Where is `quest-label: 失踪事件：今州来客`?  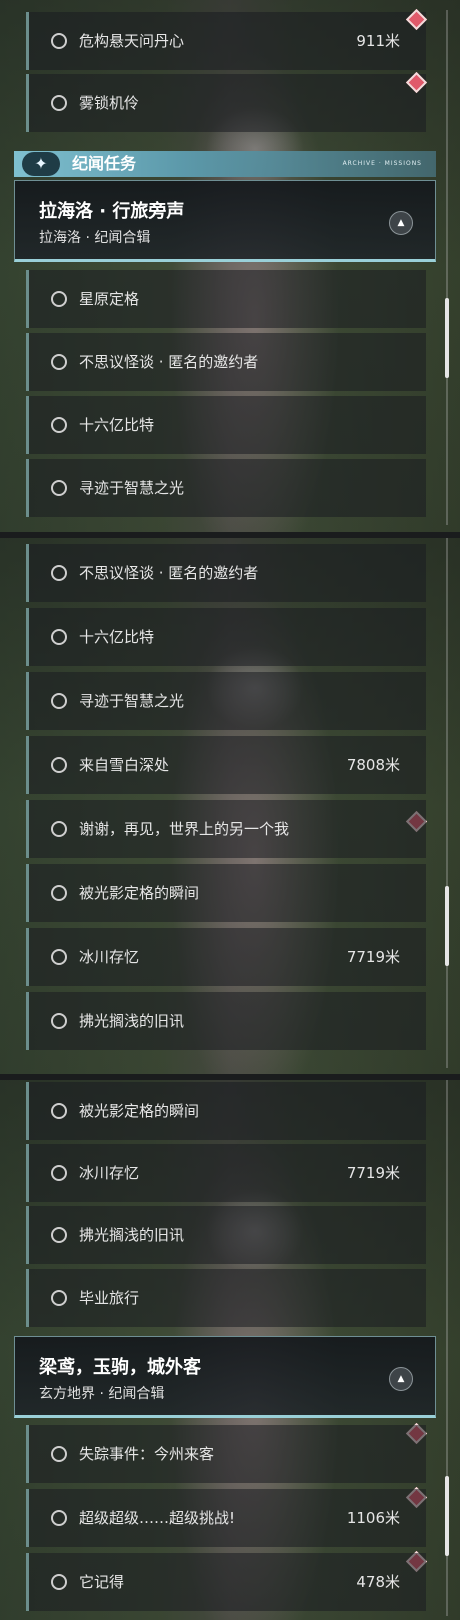
quest-label: 失踪事件：今州来客 is located at coordinates (147, 1454).